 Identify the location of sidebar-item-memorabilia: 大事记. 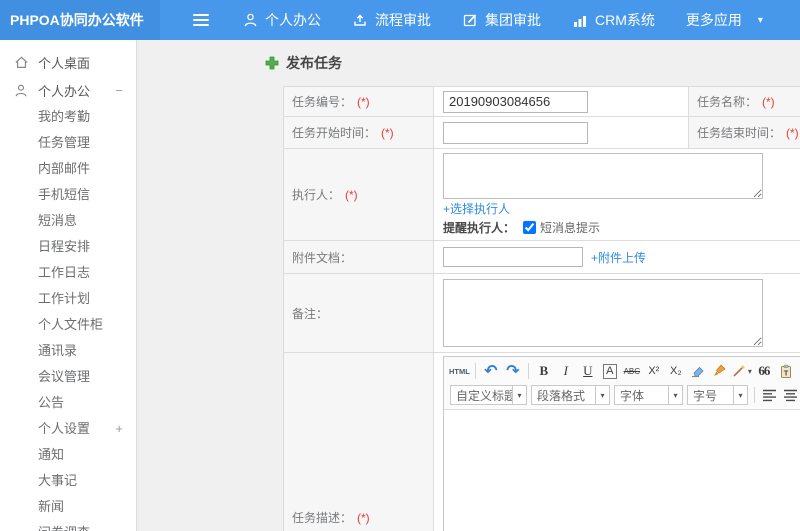
(68, 481).